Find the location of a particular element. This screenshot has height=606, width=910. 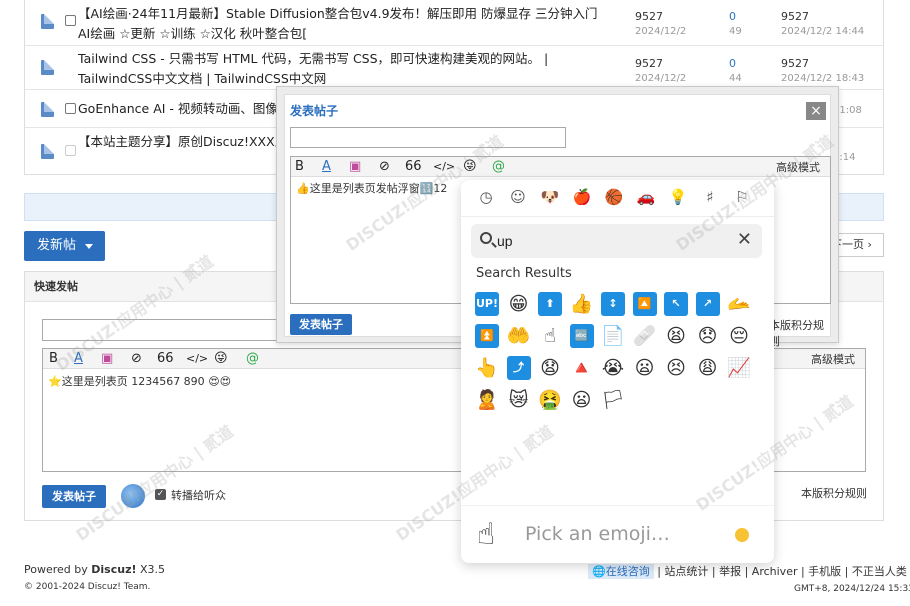

emoji-option: 🔤 is located at coordinates (581, 336).